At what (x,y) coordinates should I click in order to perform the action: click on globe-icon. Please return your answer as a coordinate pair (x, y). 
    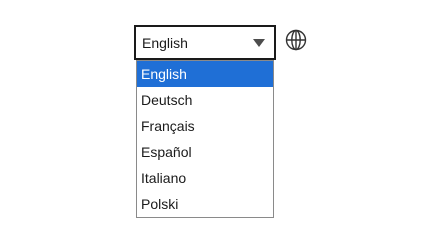
    Looking at the image, I should click on (296, 40).